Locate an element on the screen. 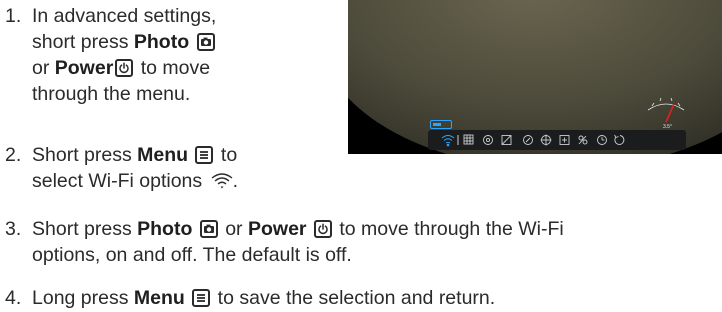  step-text: or Power to move is located at coordinates (121, 68).